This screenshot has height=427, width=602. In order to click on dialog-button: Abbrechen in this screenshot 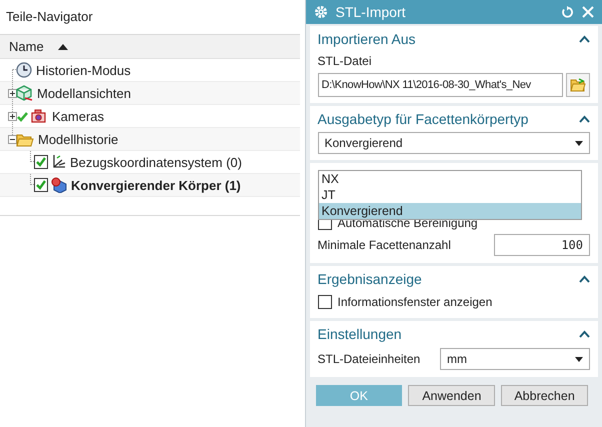, I will do `click(544, 395)`.